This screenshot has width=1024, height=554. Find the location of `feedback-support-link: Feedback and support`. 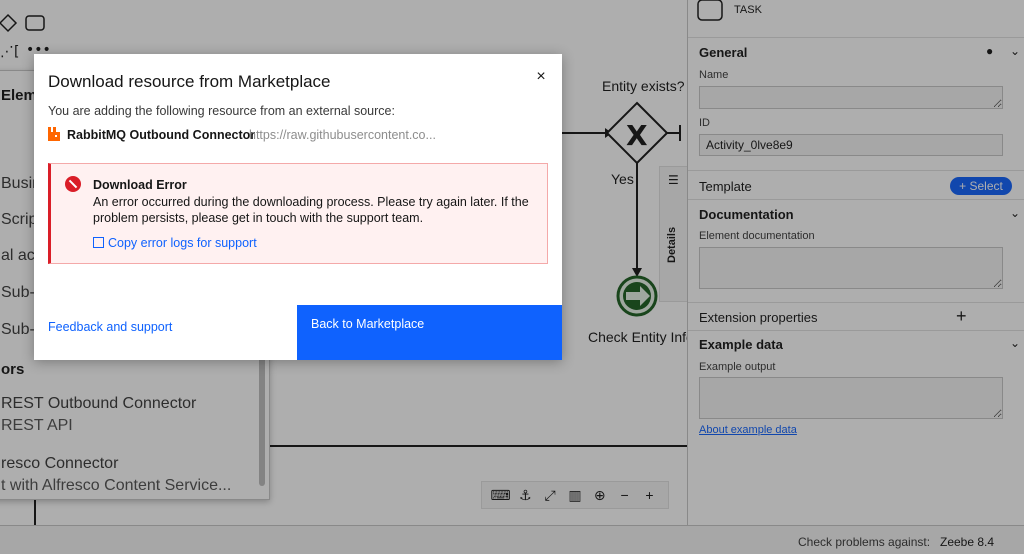

feedback-support-link: Feedback and support is located at coordinates (110, 327).